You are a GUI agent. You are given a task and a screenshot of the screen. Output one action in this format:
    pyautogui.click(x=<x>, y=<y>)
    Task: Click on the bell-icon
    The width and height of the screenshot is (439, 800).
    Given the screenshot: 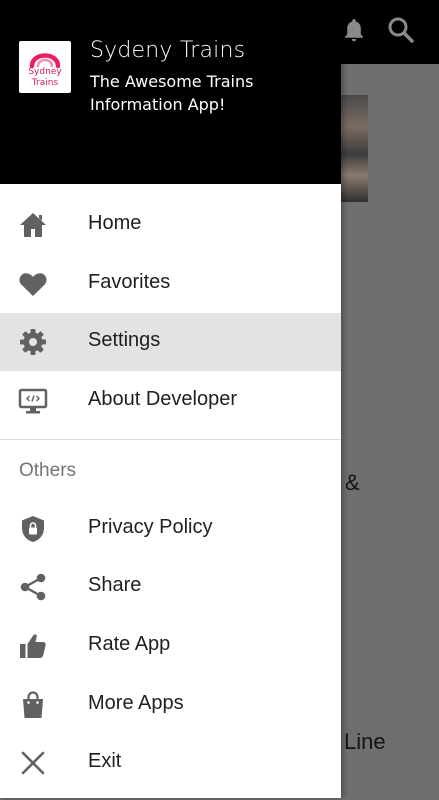 What is the action you would take?
    pyautogui.click(x=354, y=30)
    